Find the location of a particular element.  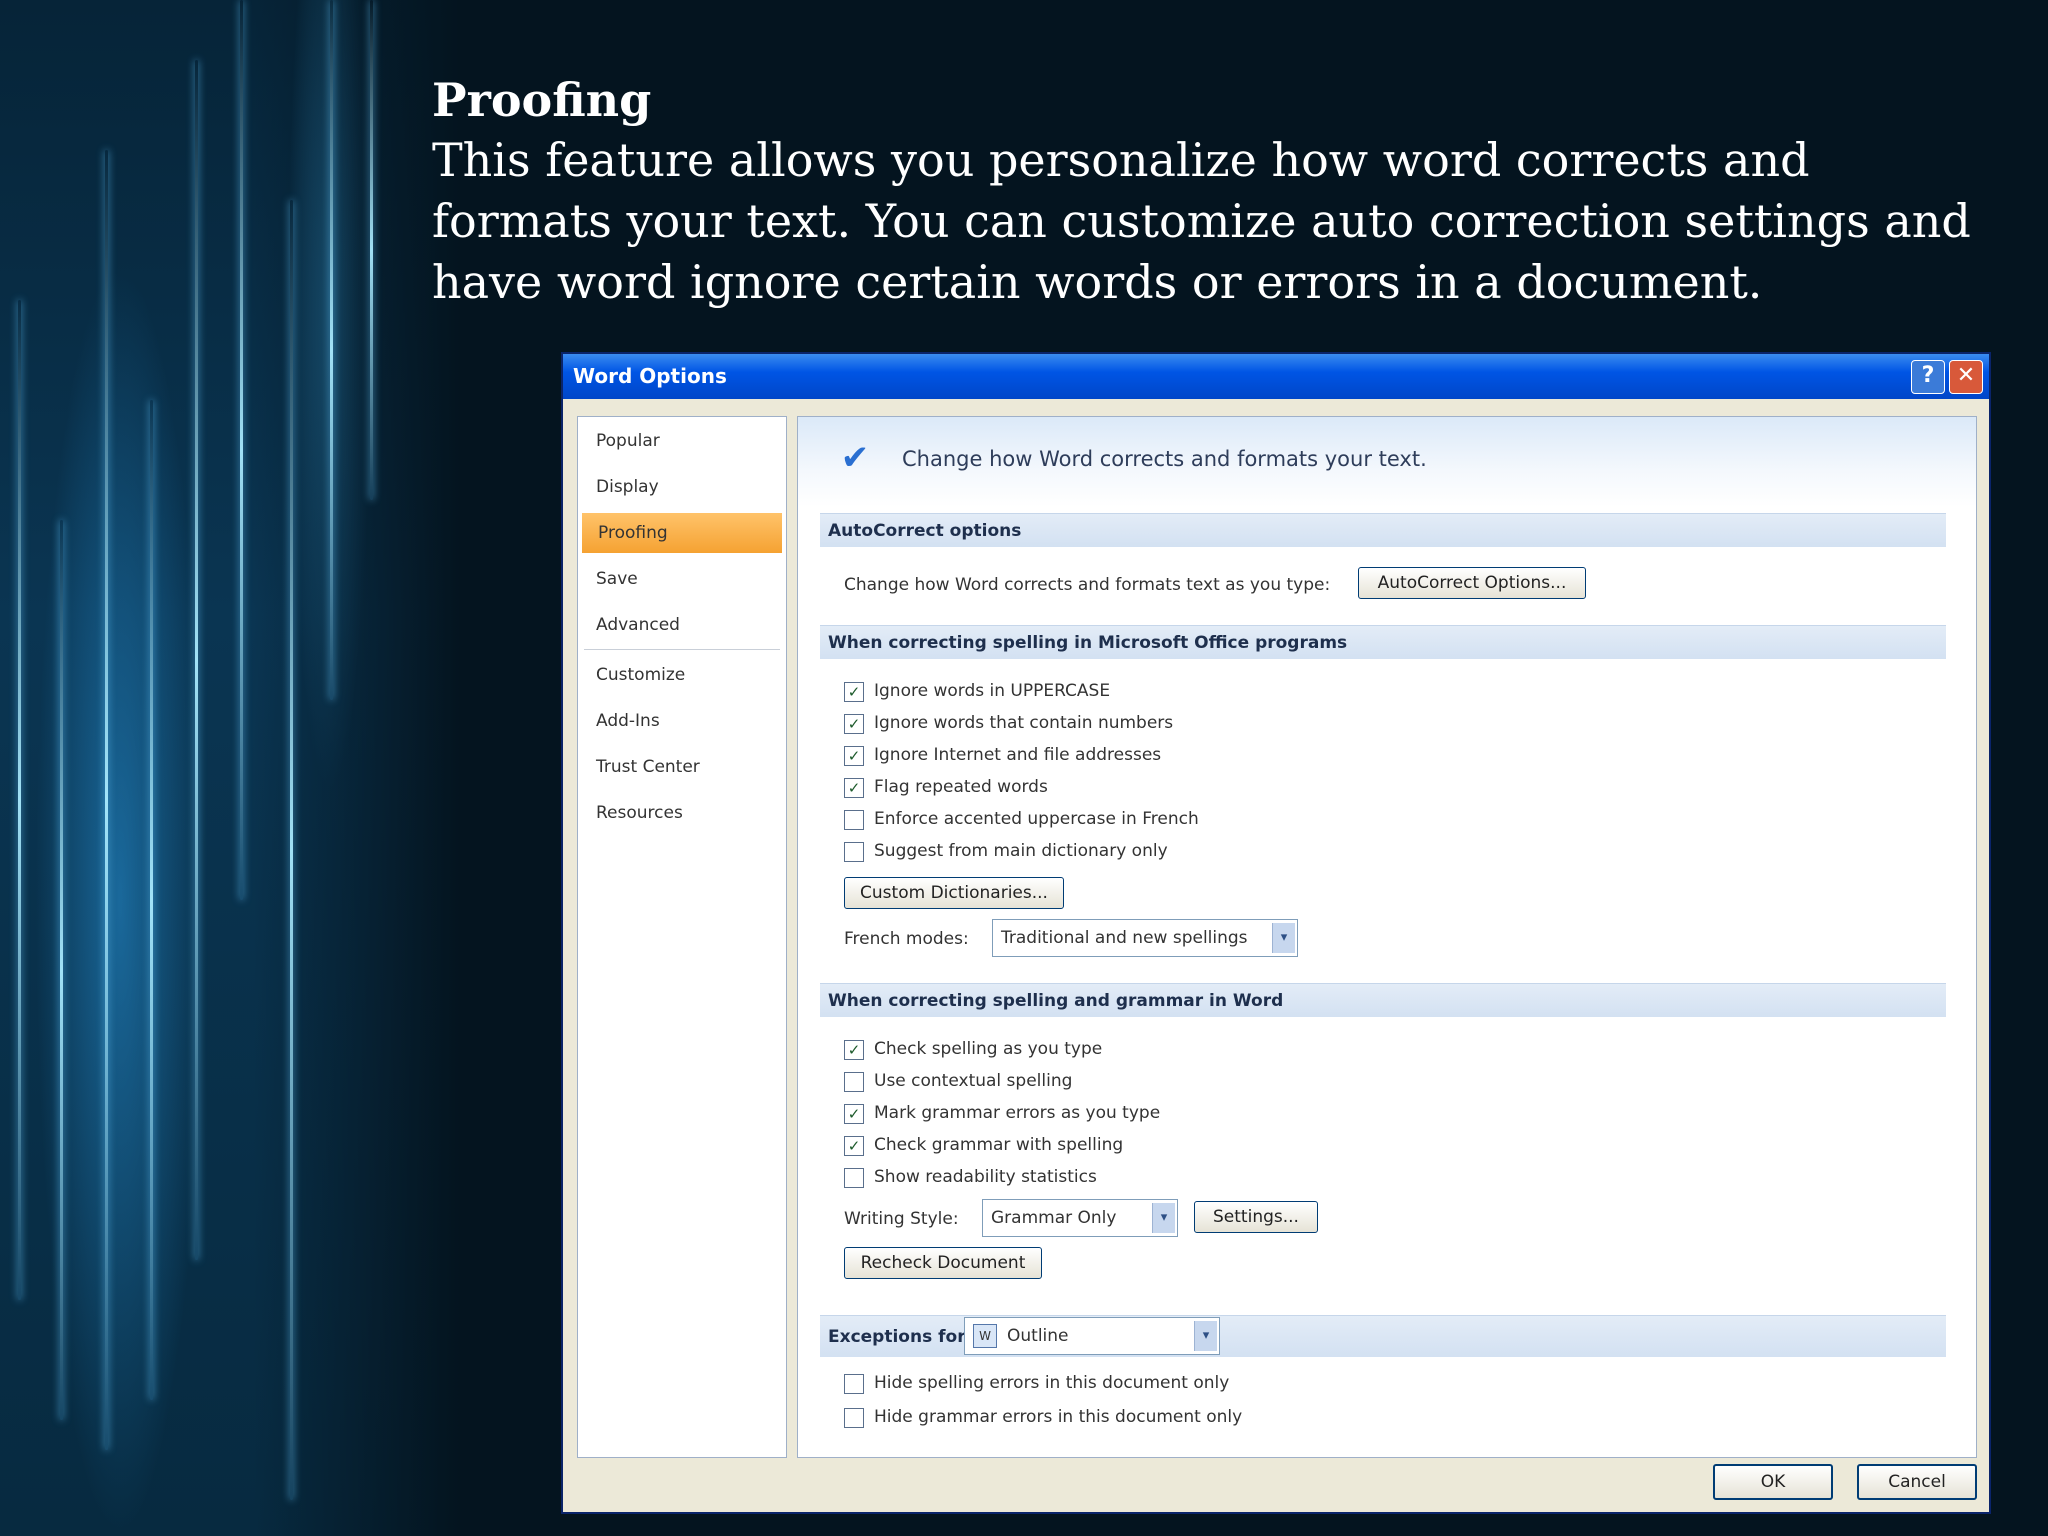

nav-item-save: Save is located at coordinates (617, 579).